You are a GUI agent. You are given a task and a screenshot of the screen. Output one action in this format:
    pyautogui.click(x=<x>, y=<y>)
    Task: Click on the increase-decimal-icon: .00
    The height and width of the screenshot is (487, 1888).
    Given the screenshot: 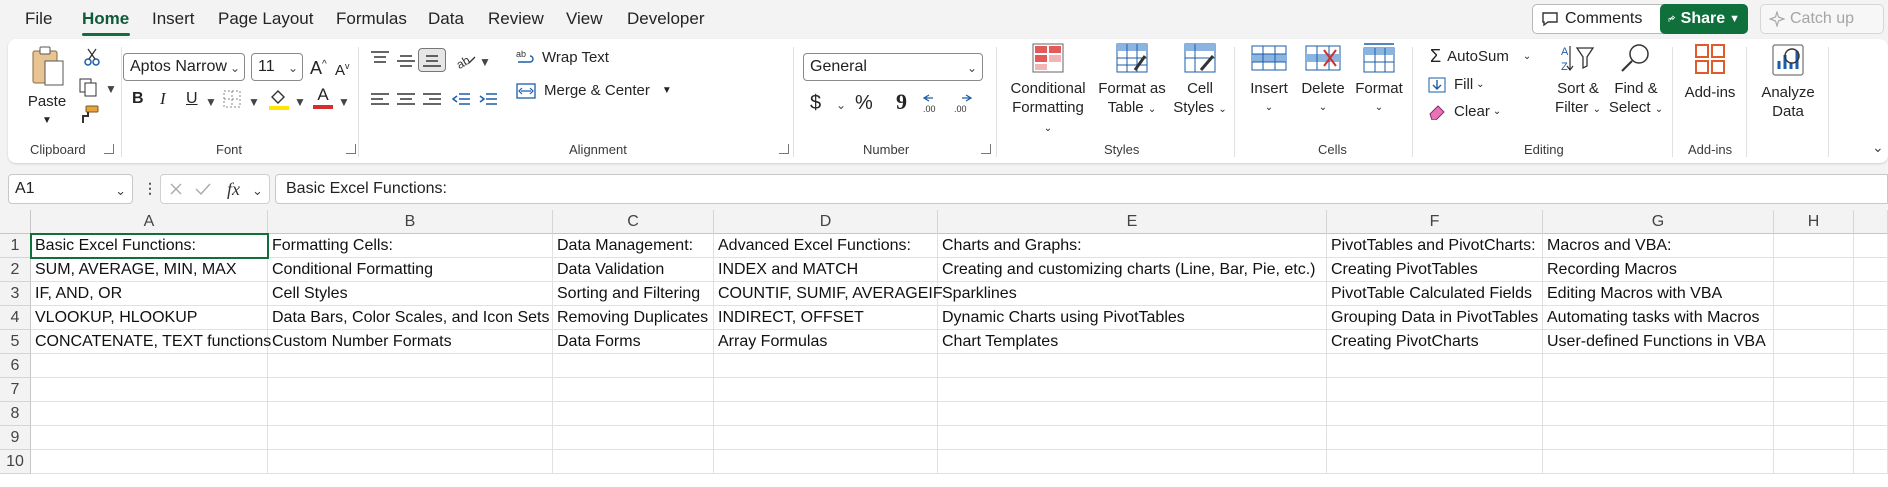 What is the action you would take?
    pyautogui.click(x=933, y=103)
    